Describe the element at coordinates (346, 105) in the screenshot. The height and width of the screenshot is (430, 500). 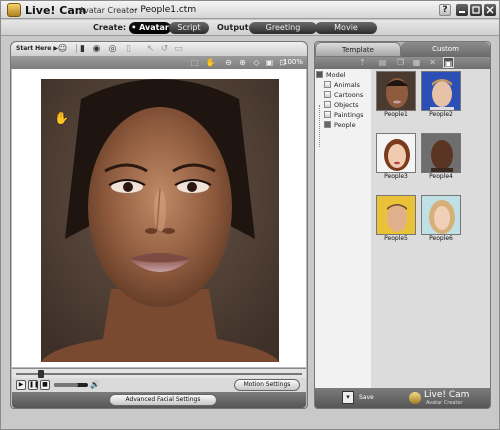
I see `tree-item-label: Objects` at that location.